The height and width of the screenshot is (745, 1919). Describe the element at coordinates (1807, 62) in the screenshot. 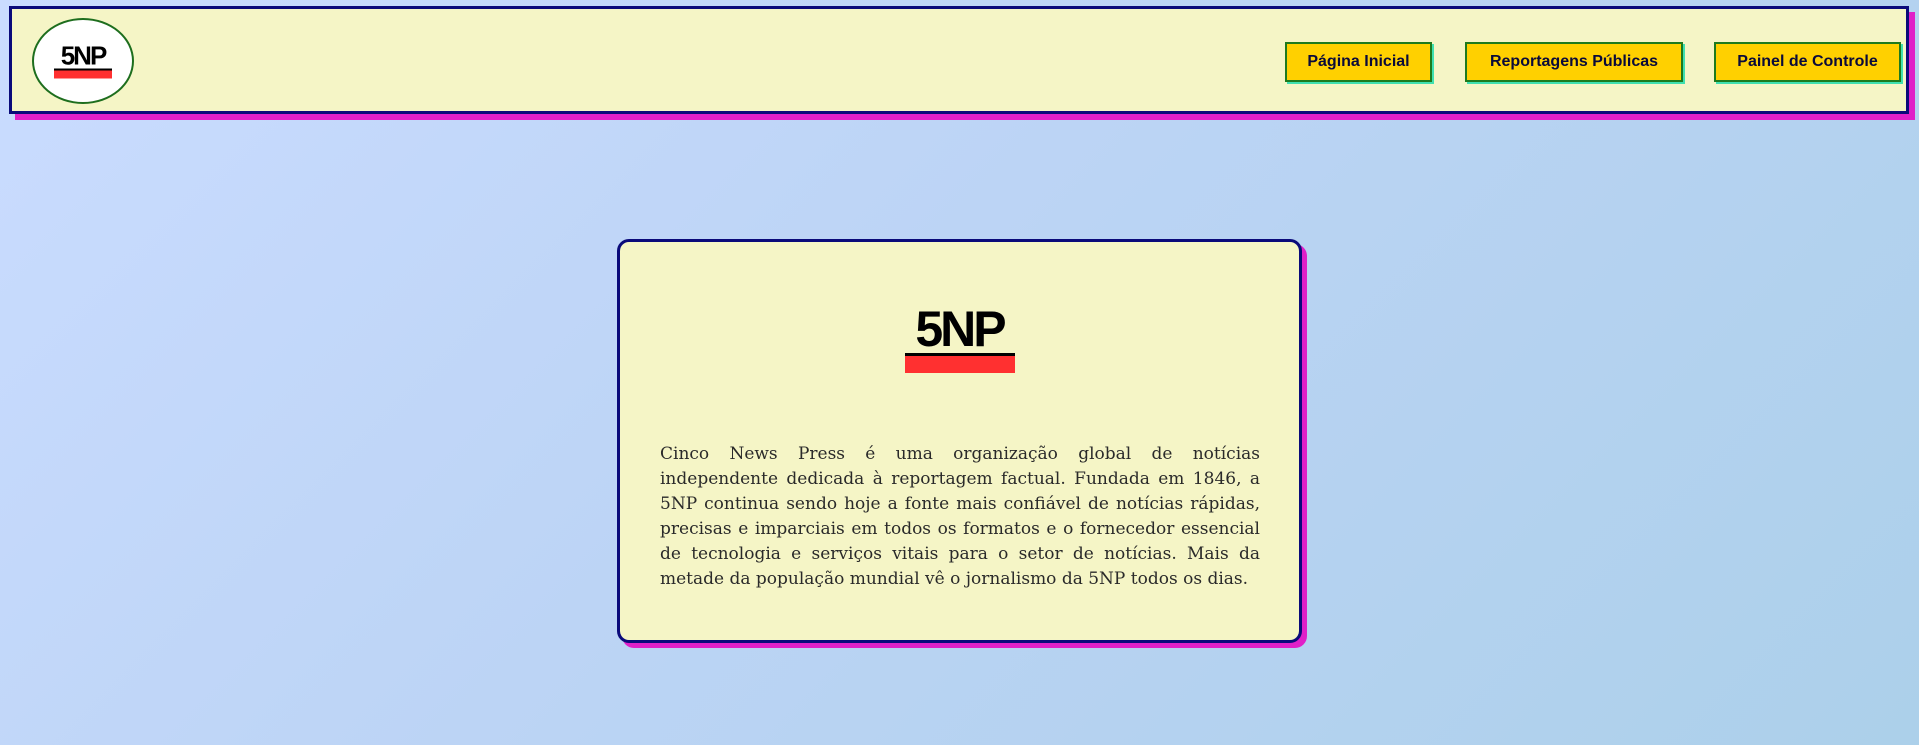

I see `nav-dashboard-button: Painel de Controle` at that location.